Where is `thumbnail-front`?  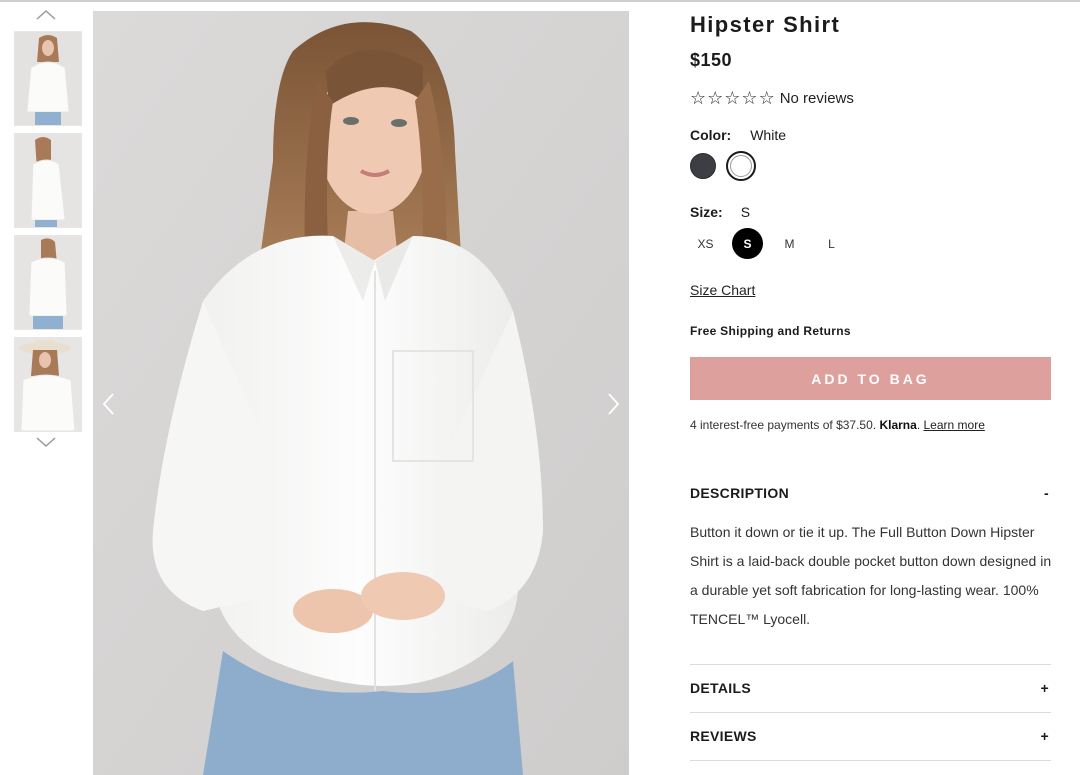
thumbnail-front is located at coordinates (48, 78).